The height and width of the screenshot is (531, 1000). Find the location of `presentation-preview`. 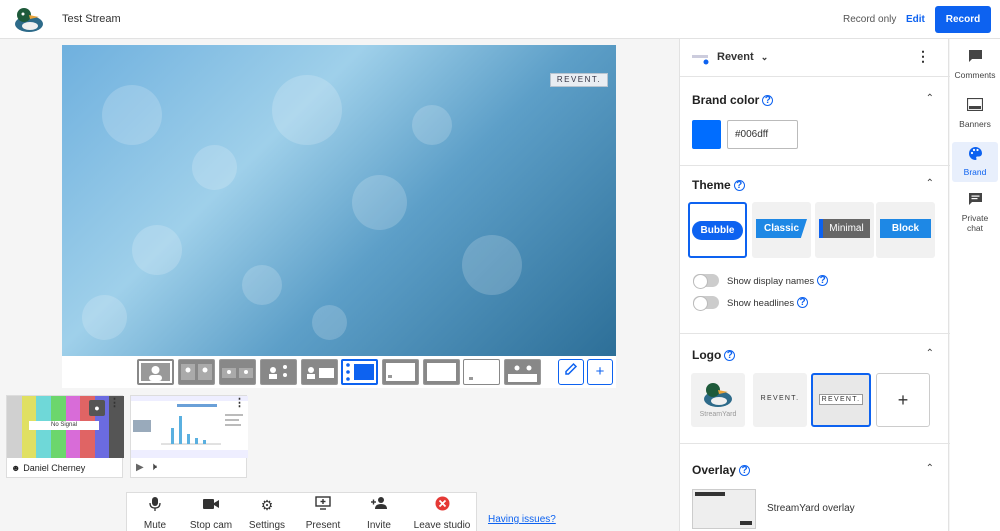

presentation-preview is located at coordinates (189, 427).